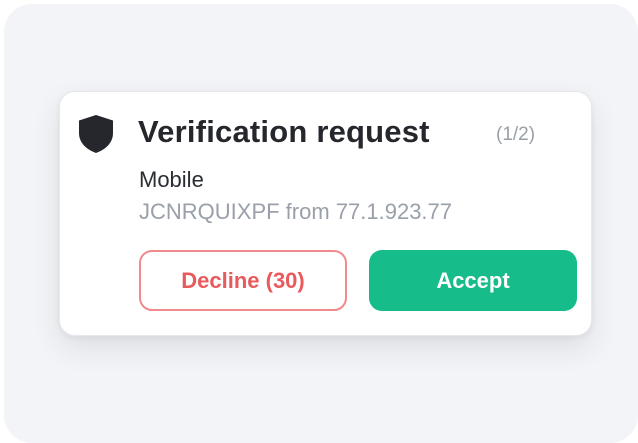 This screenshot has width=638, height=443. What do you see at coordinates (296, 211) in the screenshot?
I see `request-origin: JCNRQUIXPF from 77.1.923.77` at bounding box center [296, 211].